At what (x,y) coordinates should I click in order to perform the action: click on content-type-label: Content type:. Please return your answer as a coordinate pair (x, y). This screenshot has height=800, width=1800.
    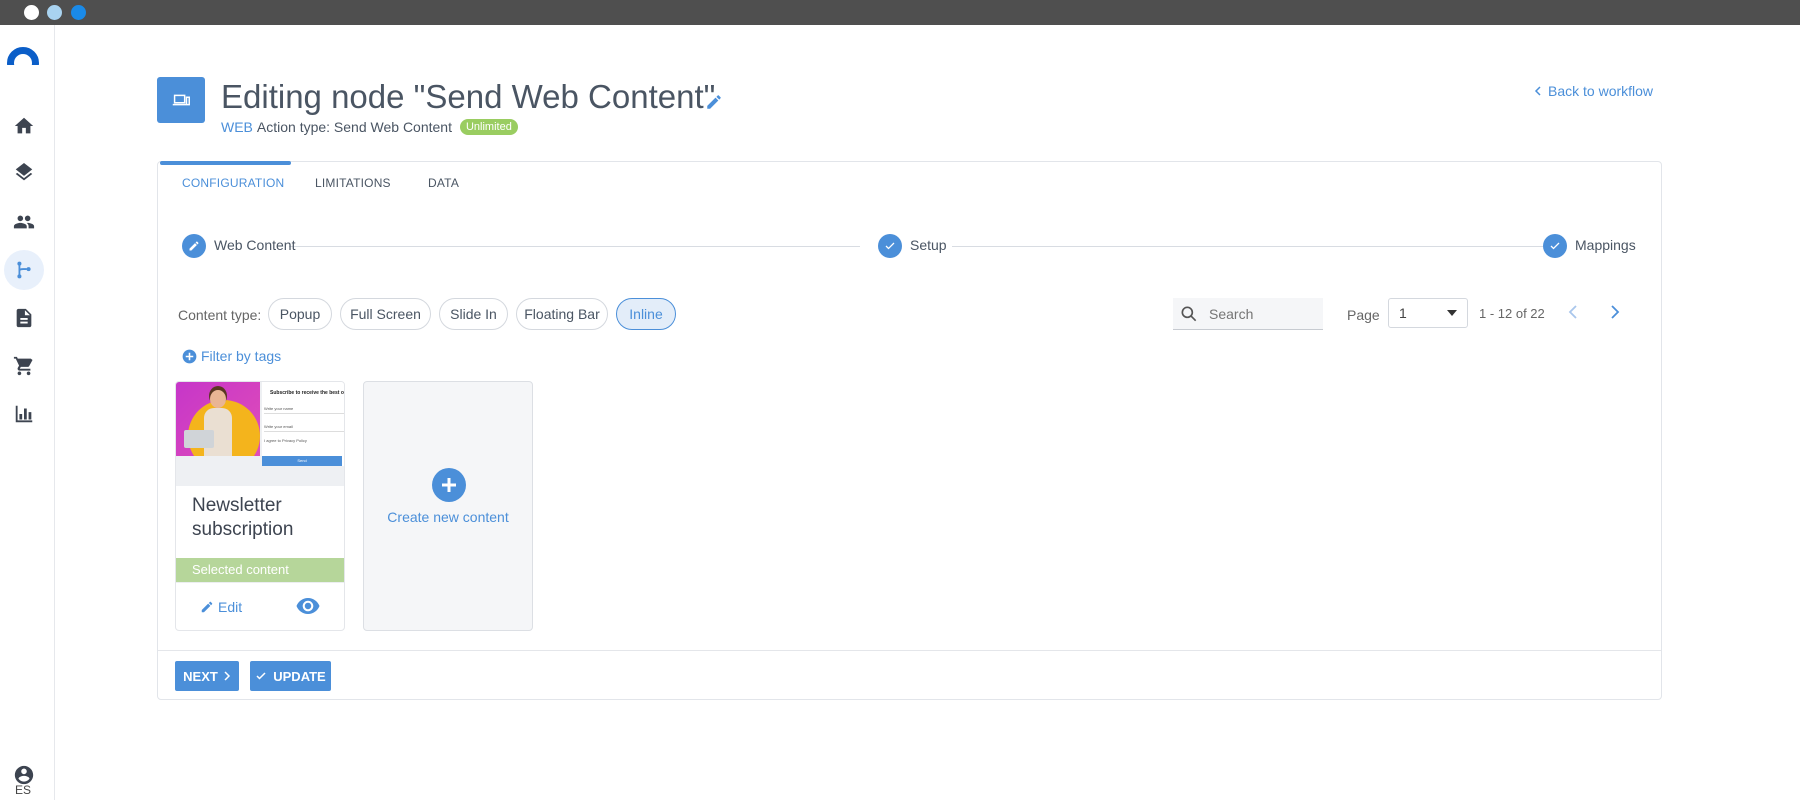
    Looking at the image, I should click on (220, 315).